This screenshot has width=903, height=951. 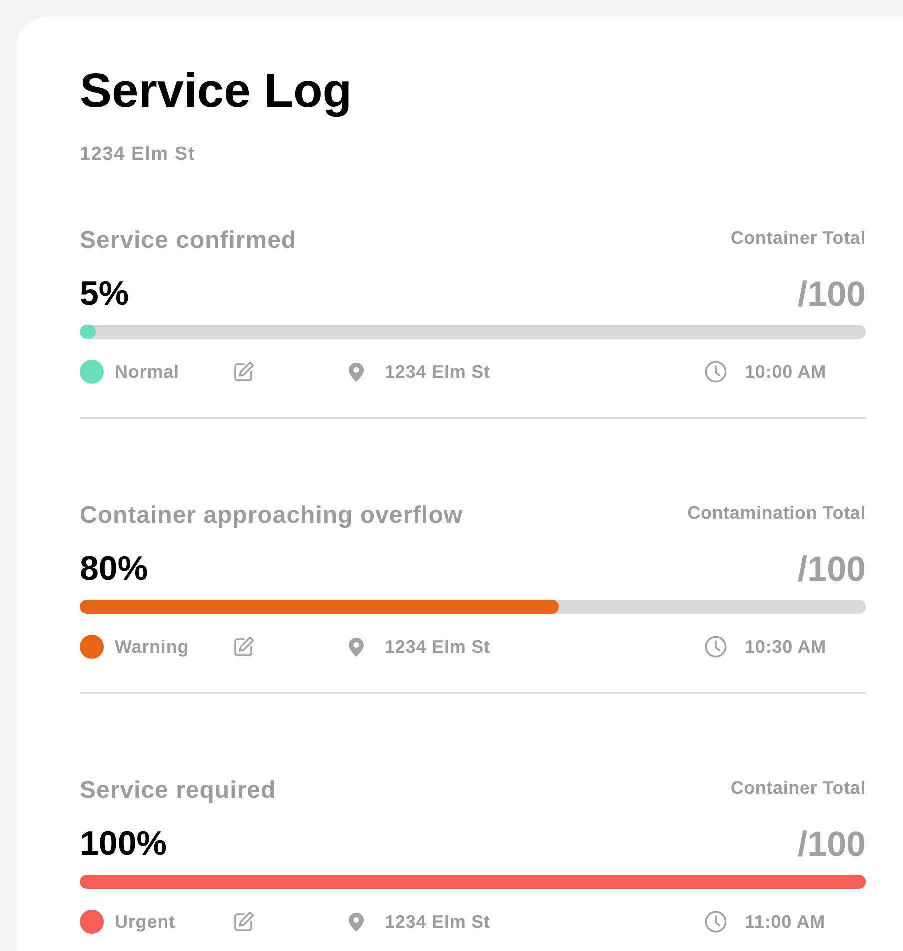 I want to click on percent-value: 80%, so click(x=114, y=569).